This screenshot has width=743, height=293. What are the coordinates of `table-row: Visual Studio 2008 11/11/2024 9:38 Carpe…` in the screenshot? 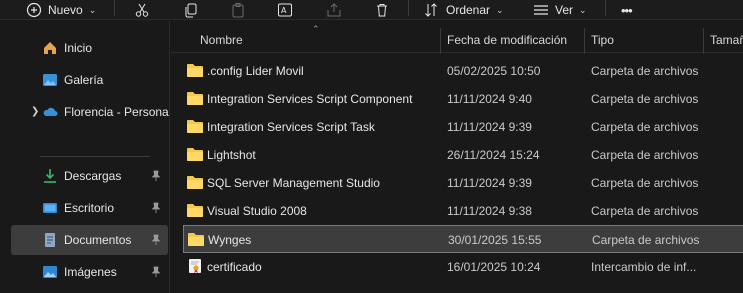 It's located at (463, 211).